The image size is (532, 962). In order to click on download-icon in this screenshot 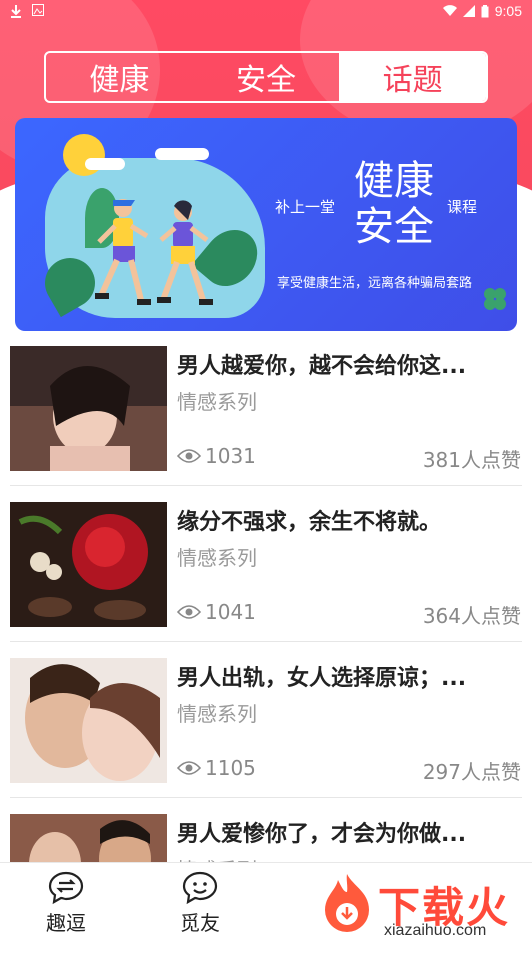, I will do `click(16, 11)`.